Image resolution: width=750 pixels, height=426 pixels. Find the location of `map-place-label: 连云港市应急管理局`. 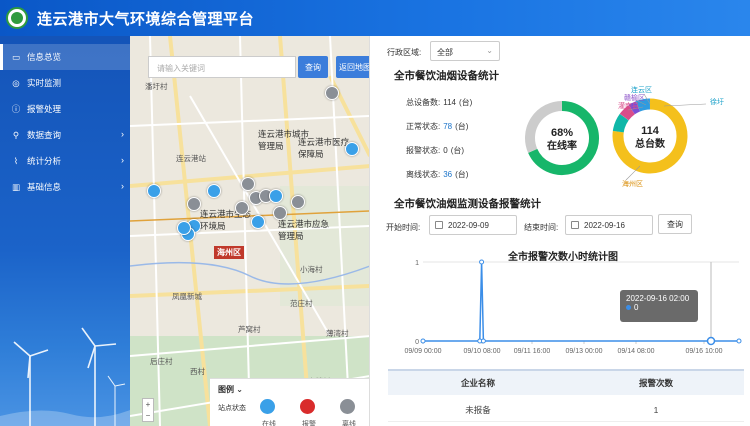

map-place-label: 连云港市应急管理局 is located at coordinates (304, 230).